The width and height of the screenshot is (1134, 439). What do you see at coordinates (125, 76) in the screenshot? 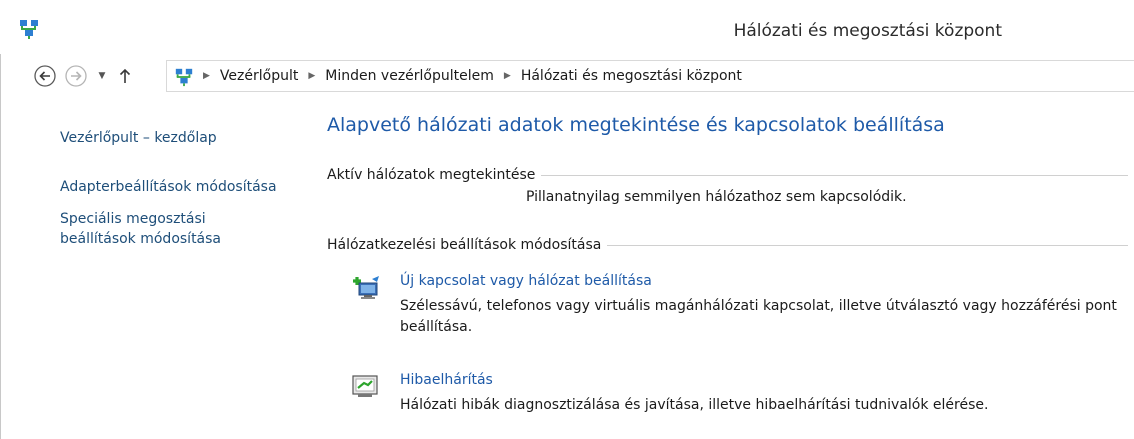
I see `up-arrow-icon` at bounding box center [125, 76].